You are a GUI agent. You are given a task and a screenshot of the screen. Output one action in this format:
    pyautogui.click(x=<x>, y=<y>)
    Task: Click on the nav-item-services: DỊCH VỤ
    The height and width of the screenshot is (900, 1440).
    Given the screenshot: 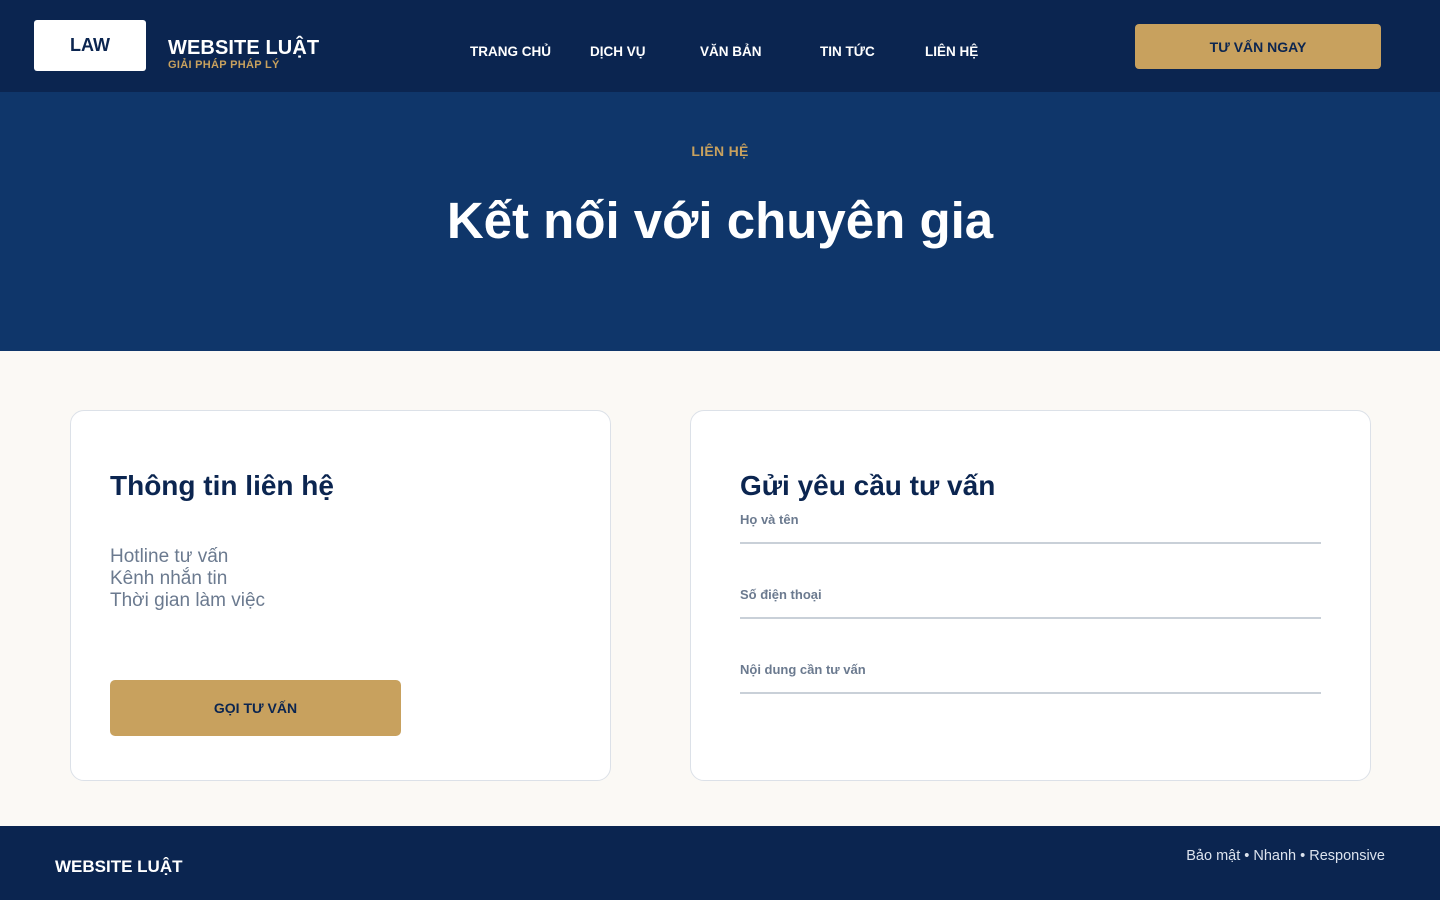 What is the action you would take?
    pyautogui.click(x=618, y=52)
    